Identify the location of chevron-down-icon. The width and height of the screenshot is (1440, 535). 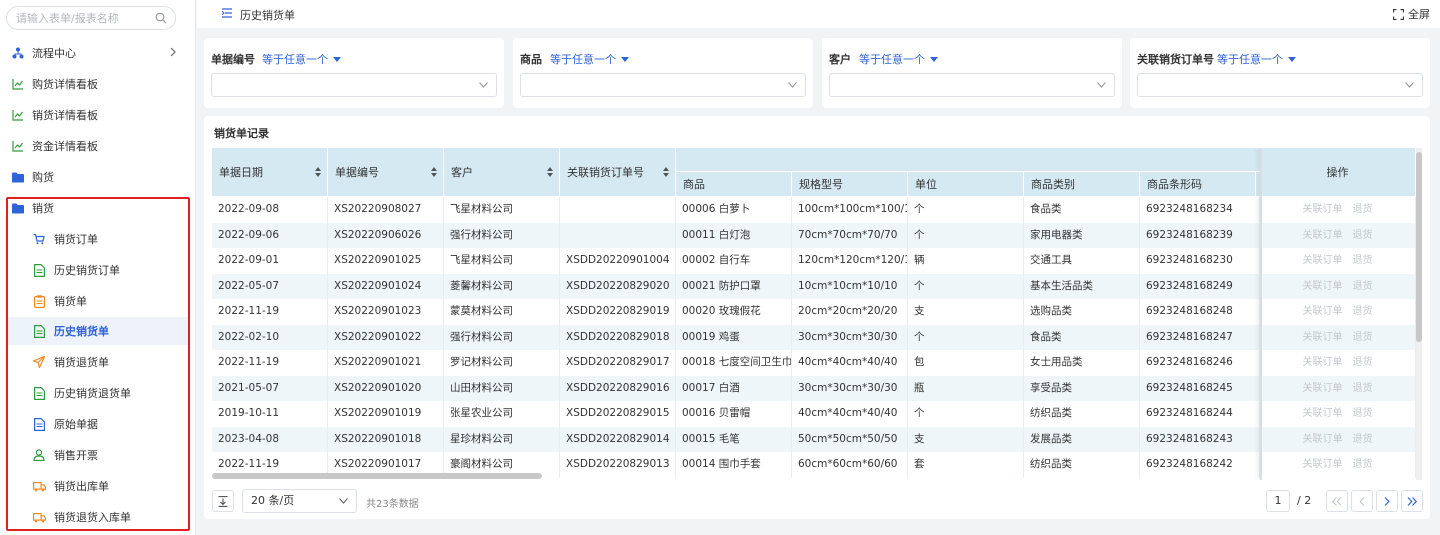
(792, 85).